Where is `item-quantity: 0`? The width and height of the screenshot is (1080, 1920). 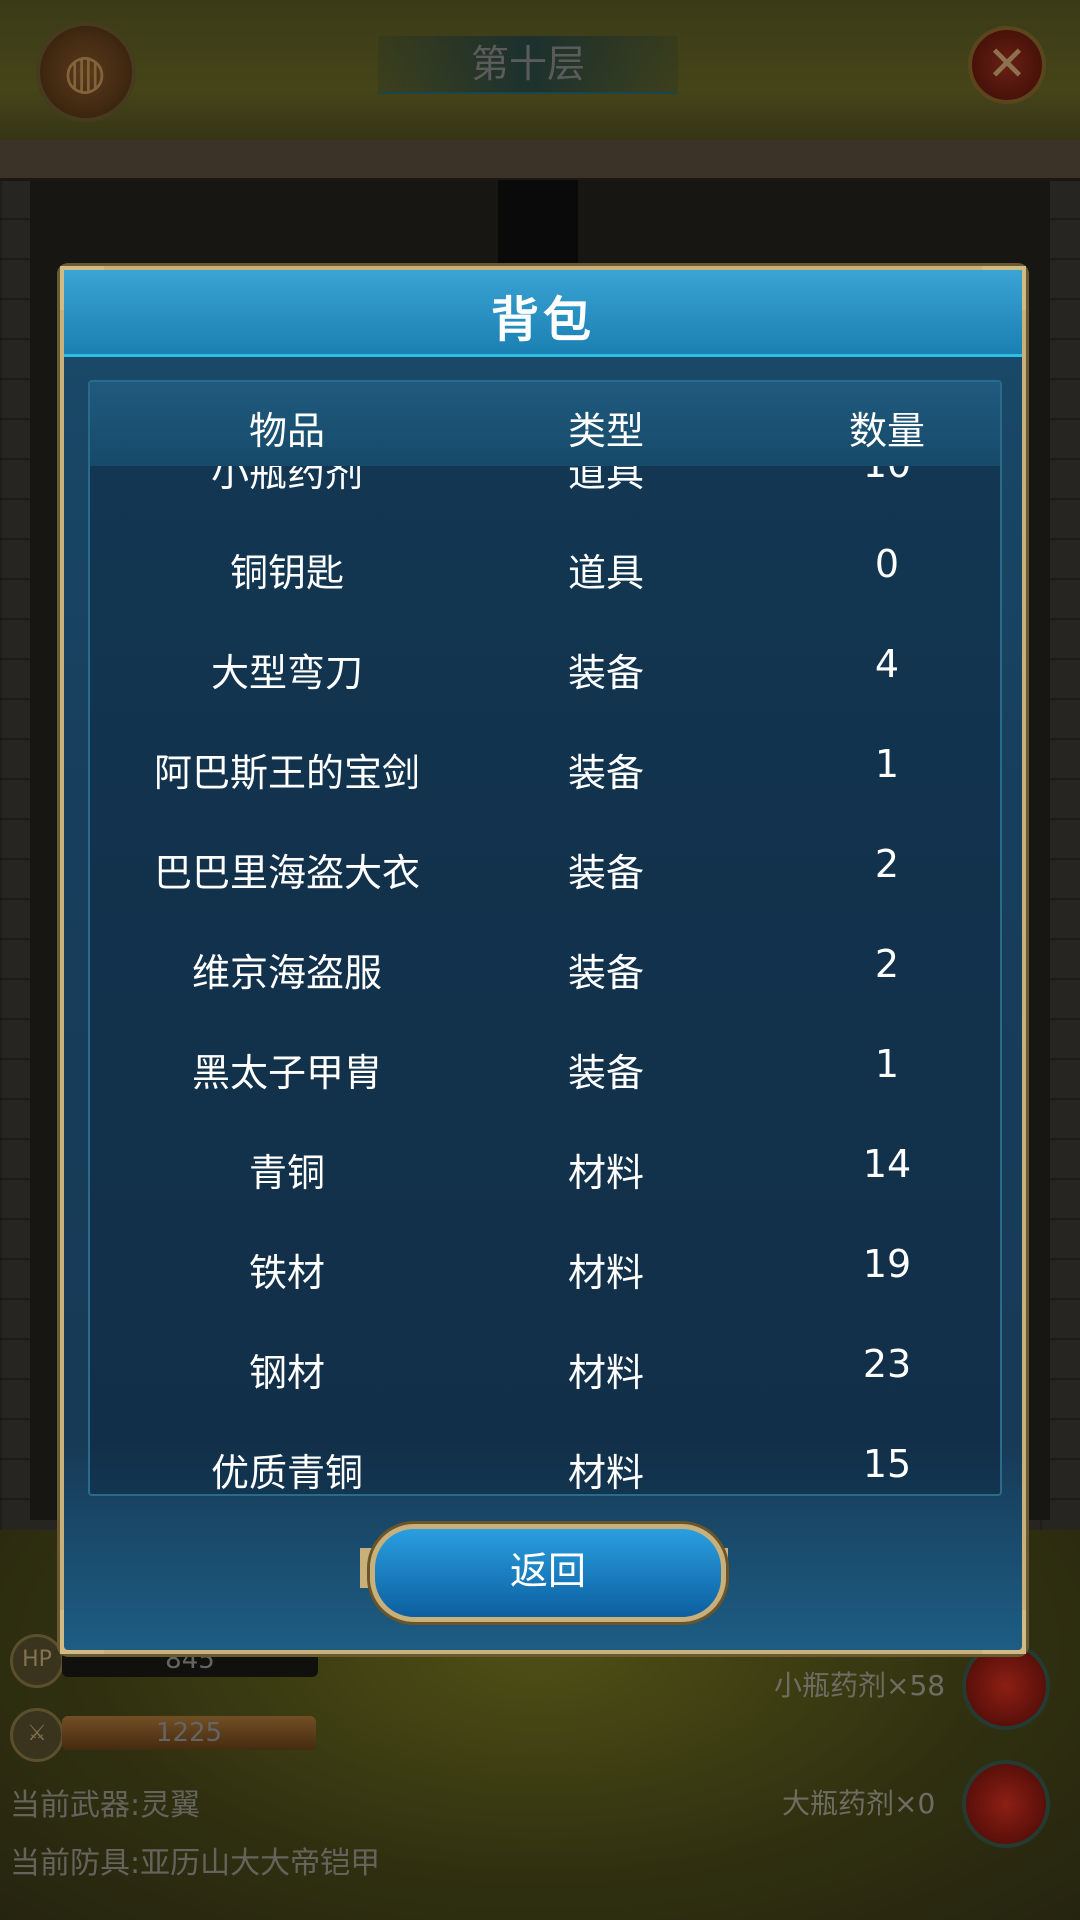 item-quantity: 0 is located at coordinates (887, 564).